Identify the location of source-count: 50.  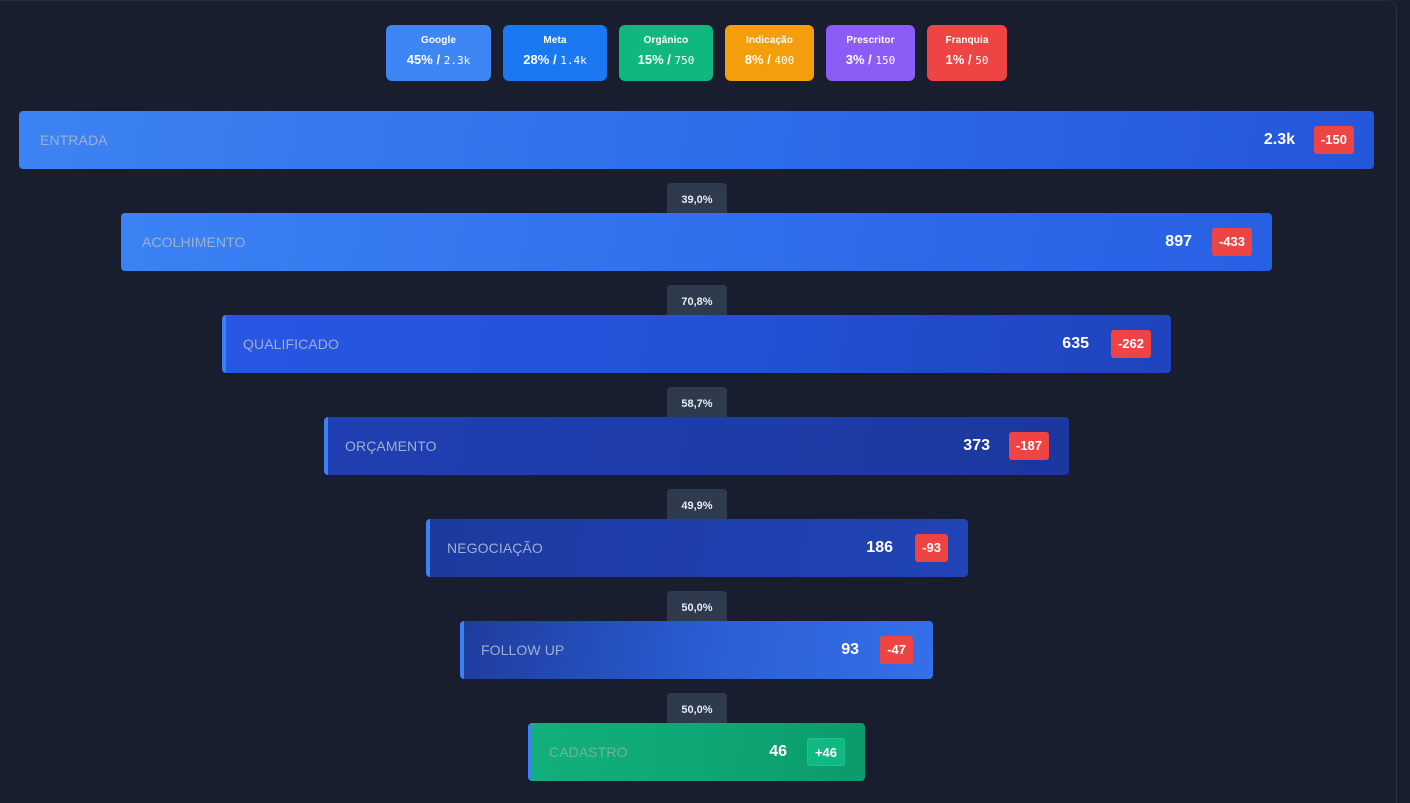
(982, 60).